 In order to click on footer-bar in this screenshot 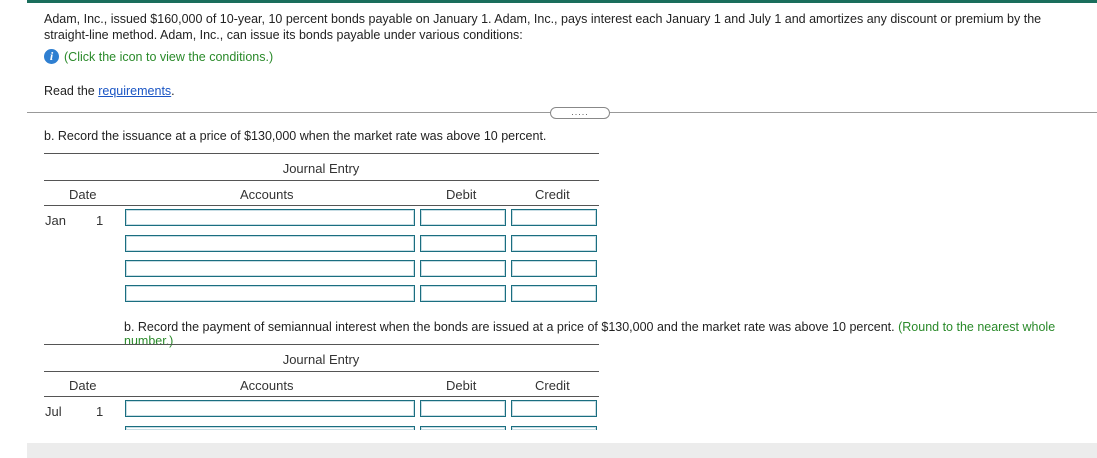, I will do `click(562, 450)`.